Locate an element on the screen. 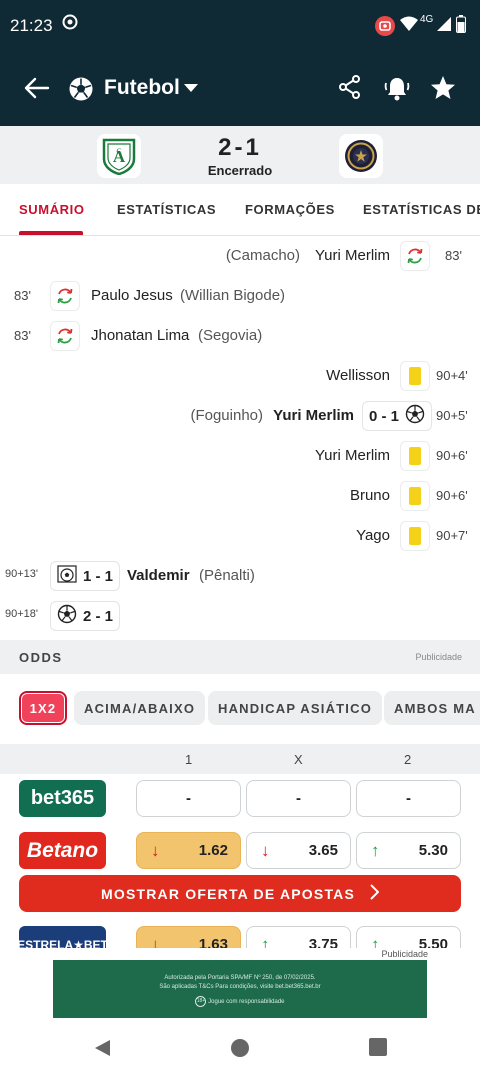 The width and height of the screenshot is (480, 1074). event-score-value: 2 - 1 is located at coordinates (98, 616).